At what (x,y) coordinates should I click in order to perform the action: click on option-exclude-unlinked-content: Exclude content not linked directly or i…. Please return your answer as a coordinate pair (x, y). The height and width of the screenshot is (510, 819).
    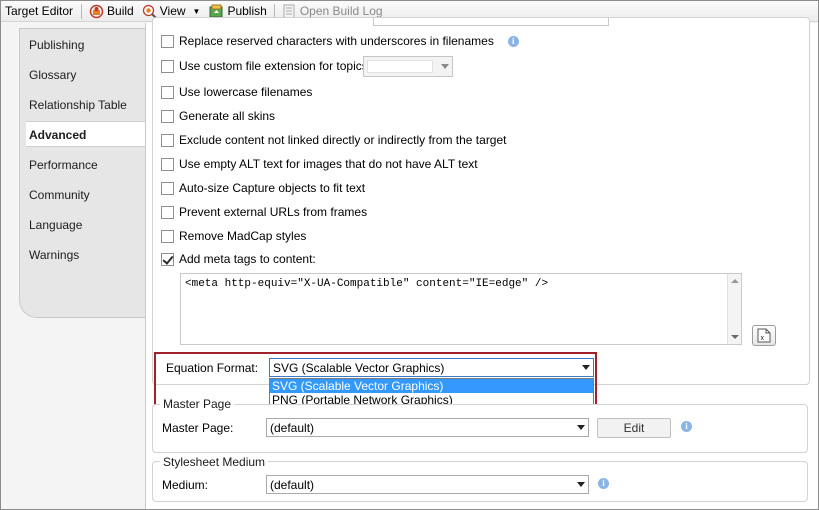
    Looking at the image, I should click on (334, 140).